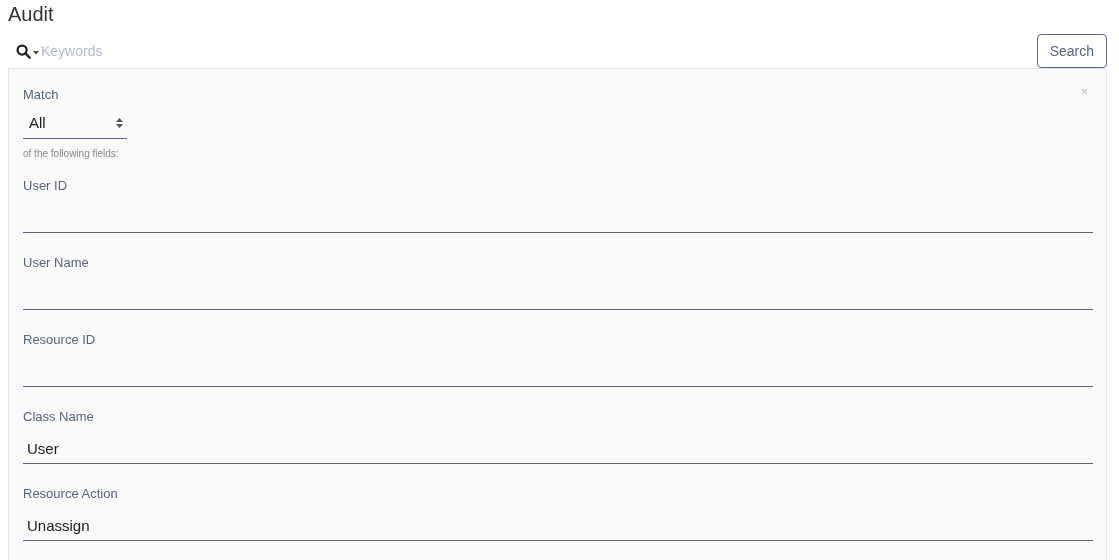  I want to click on search-icon, so click(23, 51).